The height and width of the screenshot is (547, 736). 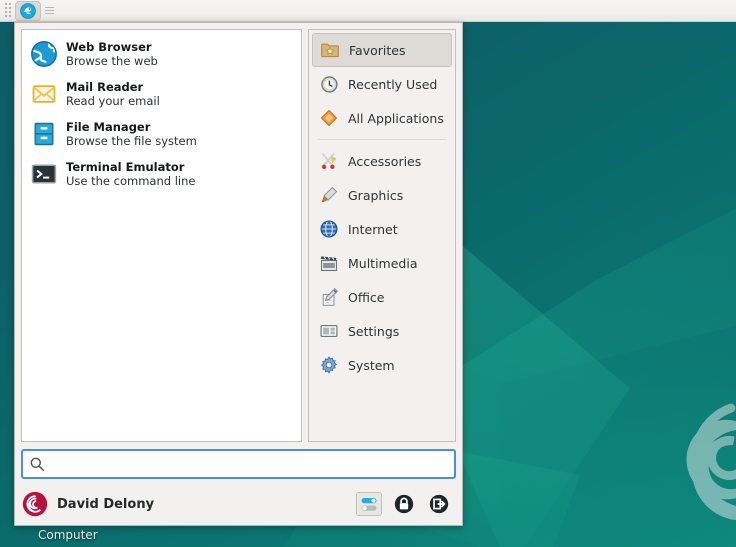 What do you see at coordinates (105, 86) in the screenshot?
I see `list-item-title: Mail Reader` at bounding box center [105, 86].